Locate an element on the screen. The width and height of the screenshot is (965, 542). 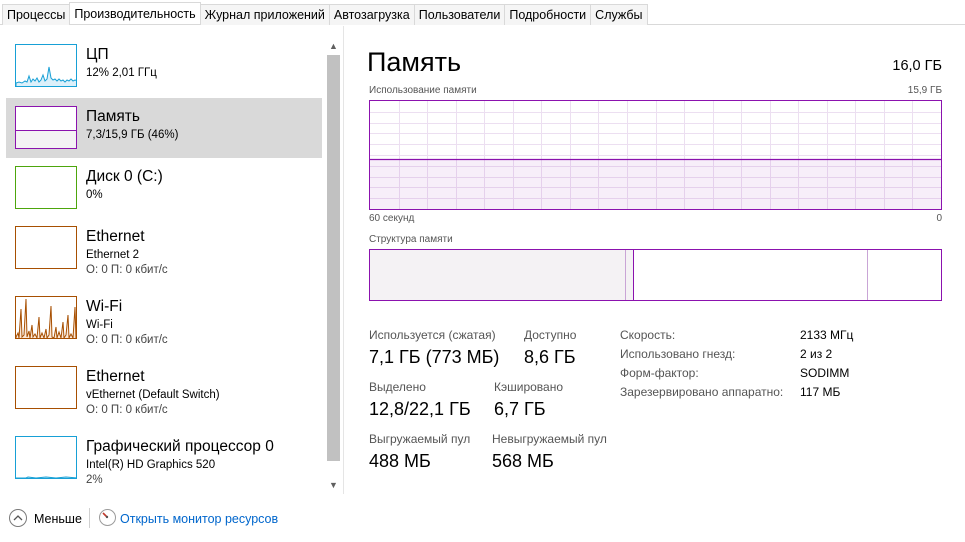
form-factor-label: Форм-фактор: is located at coordinates (659, 373).